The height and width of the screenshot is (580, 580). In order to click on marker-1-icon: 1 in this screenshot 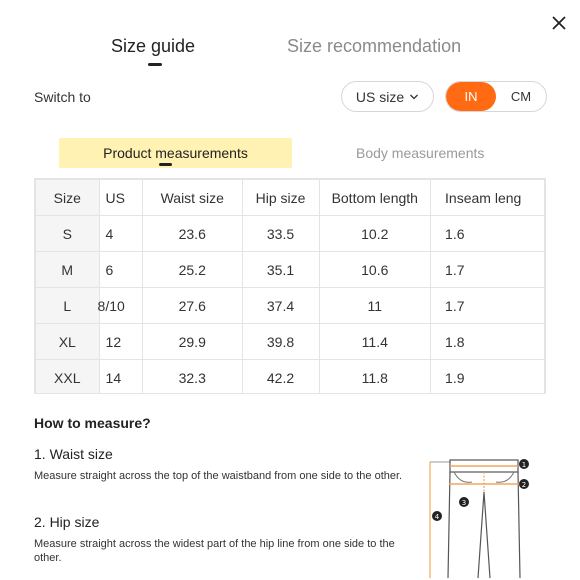, I will do `click(524, 464)`.